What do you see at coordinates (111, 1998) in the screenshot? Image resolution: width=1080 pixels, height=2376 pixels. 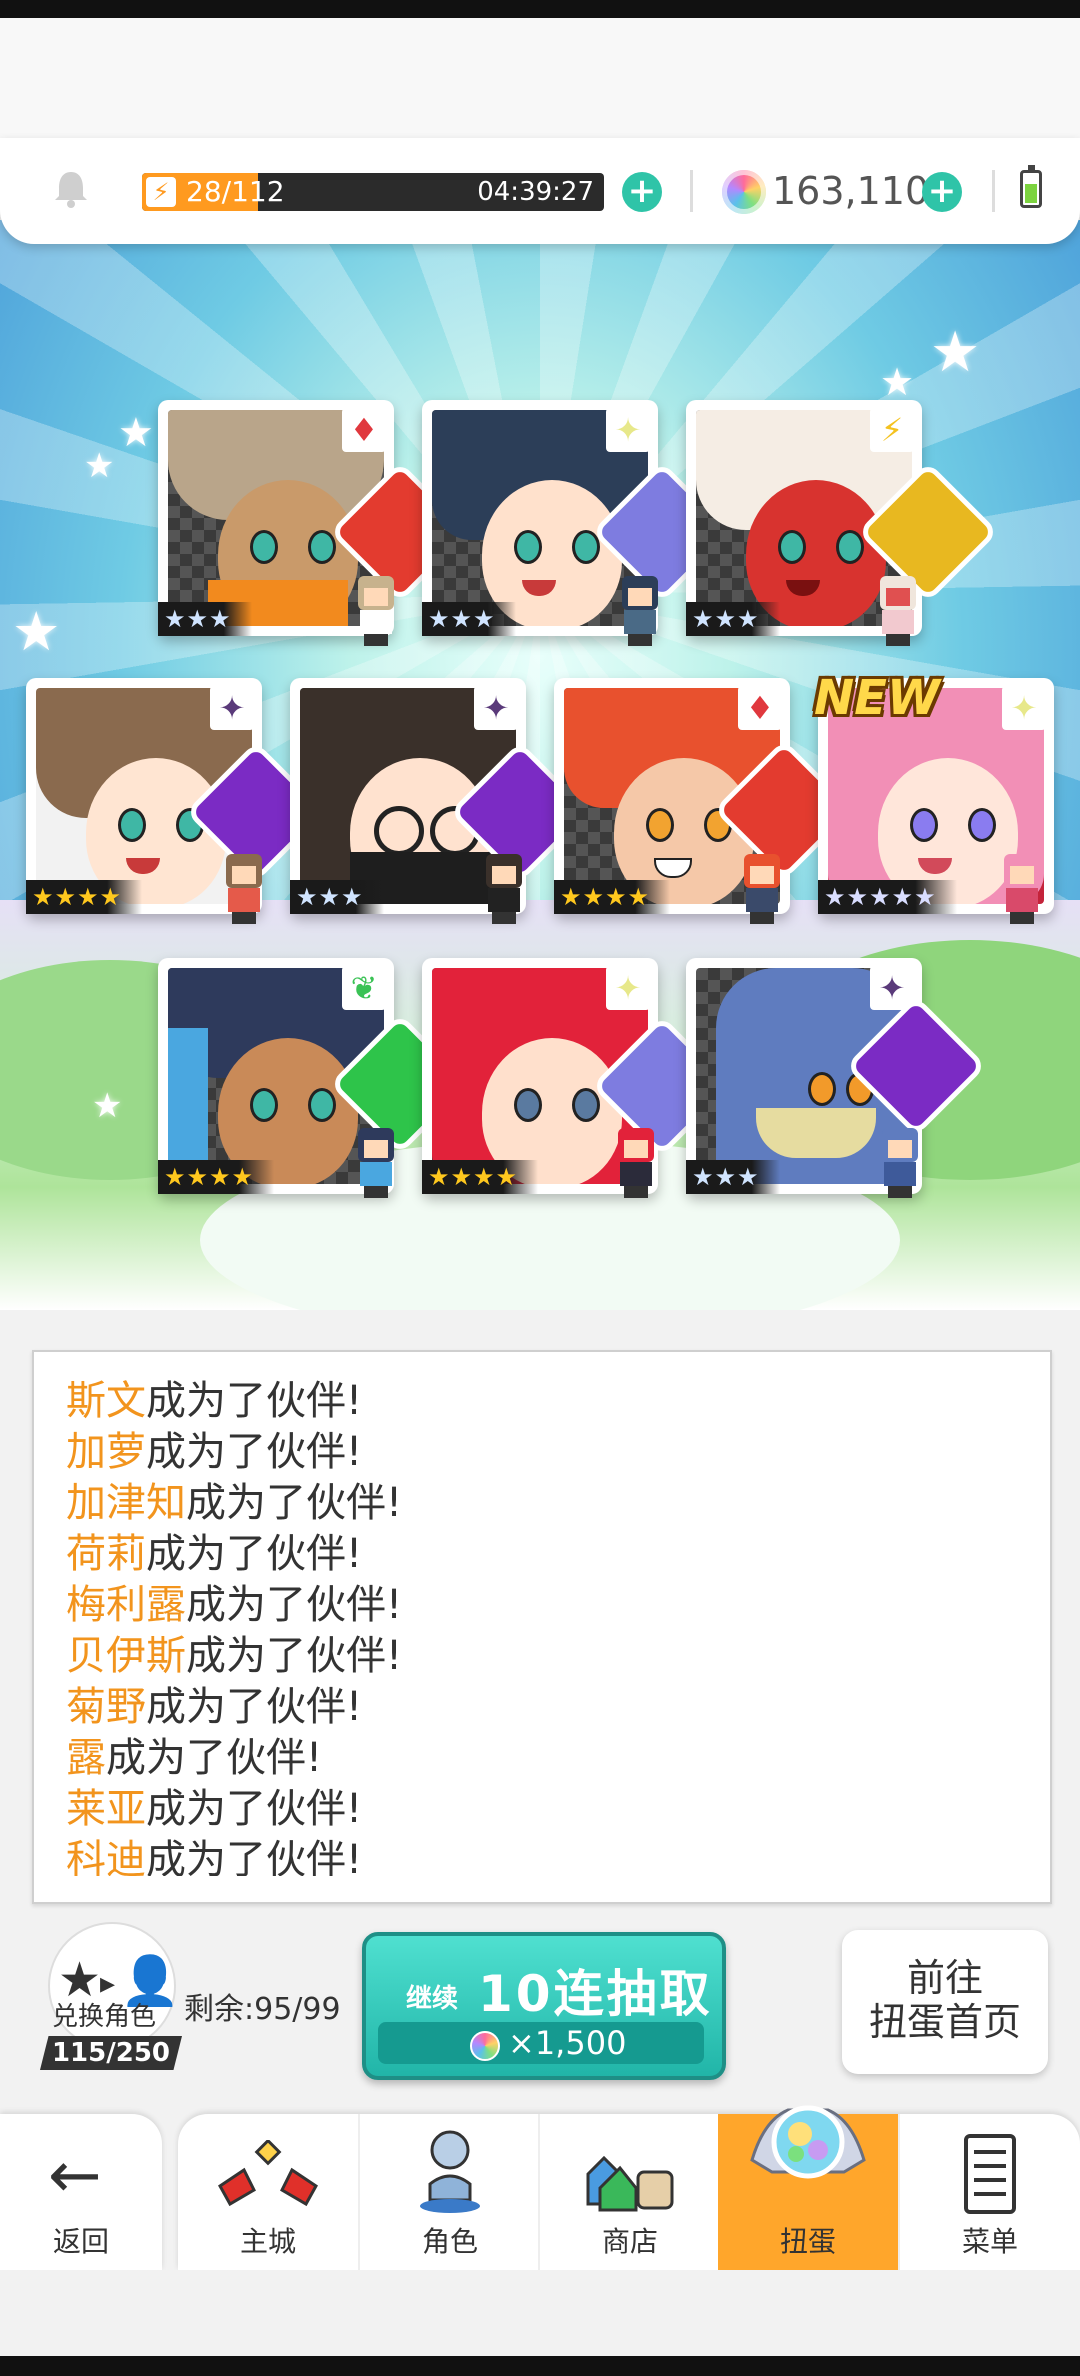 I see `exchange-character-button: ★ ▸ 👤 兑换角色 115/250` at bounding box center [111, 1998].